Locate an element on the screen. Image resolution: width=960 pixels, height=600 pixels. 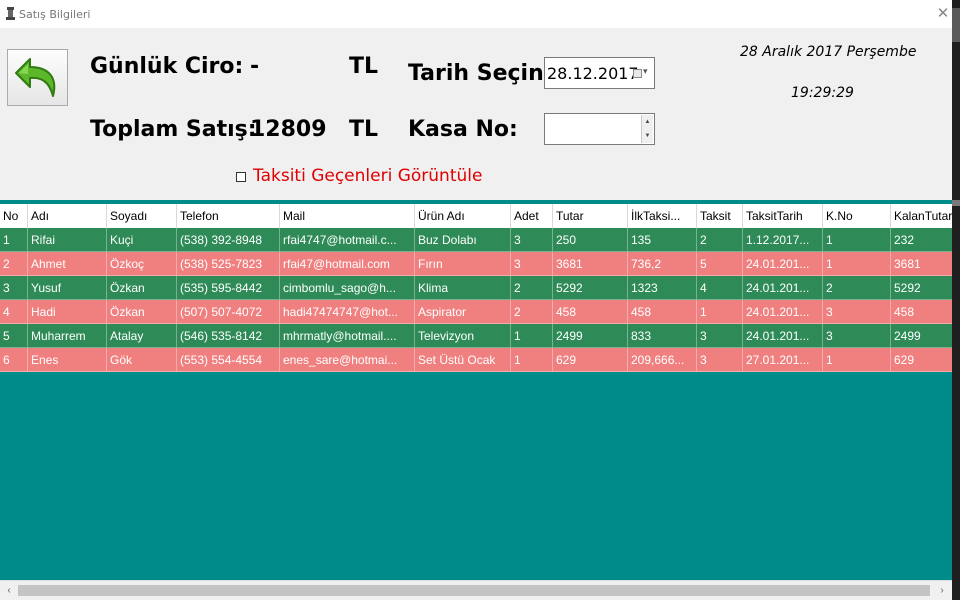
cell-product: Klima is located at coordinates (463, 288).